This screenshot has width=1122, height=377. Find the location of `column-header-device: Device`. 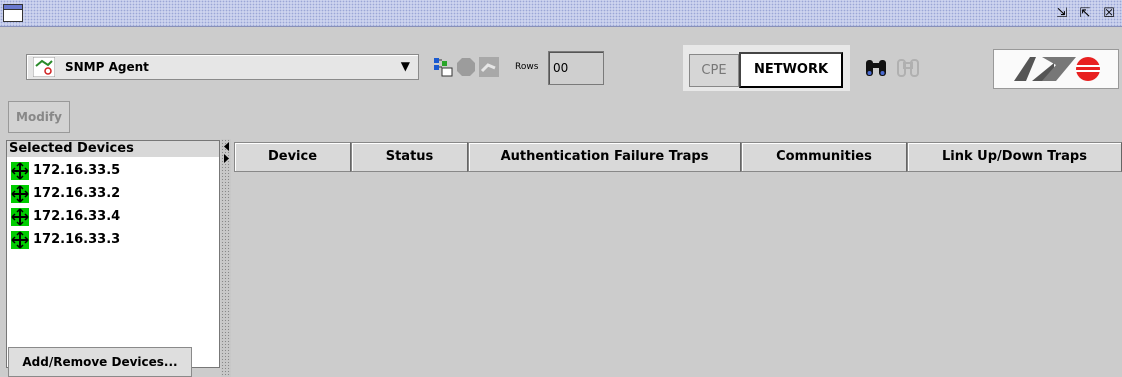

column-header-device: Device is located at coordinates (292, 157).